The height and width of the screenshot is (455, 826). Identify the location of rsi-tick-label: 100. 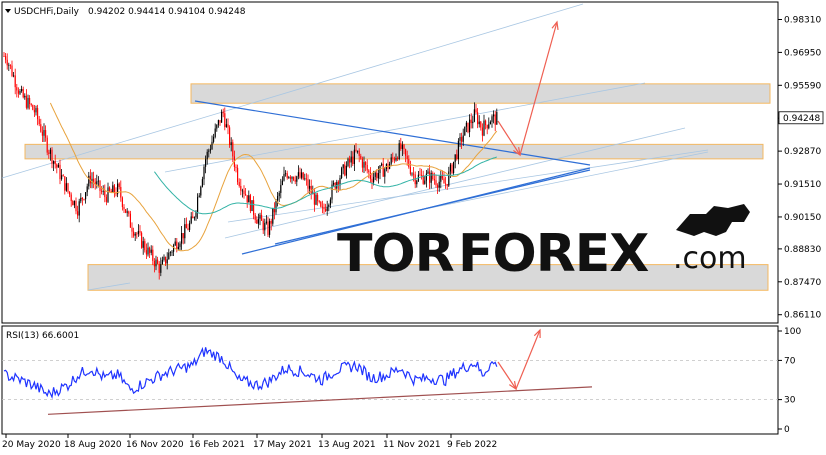
(792, 332).